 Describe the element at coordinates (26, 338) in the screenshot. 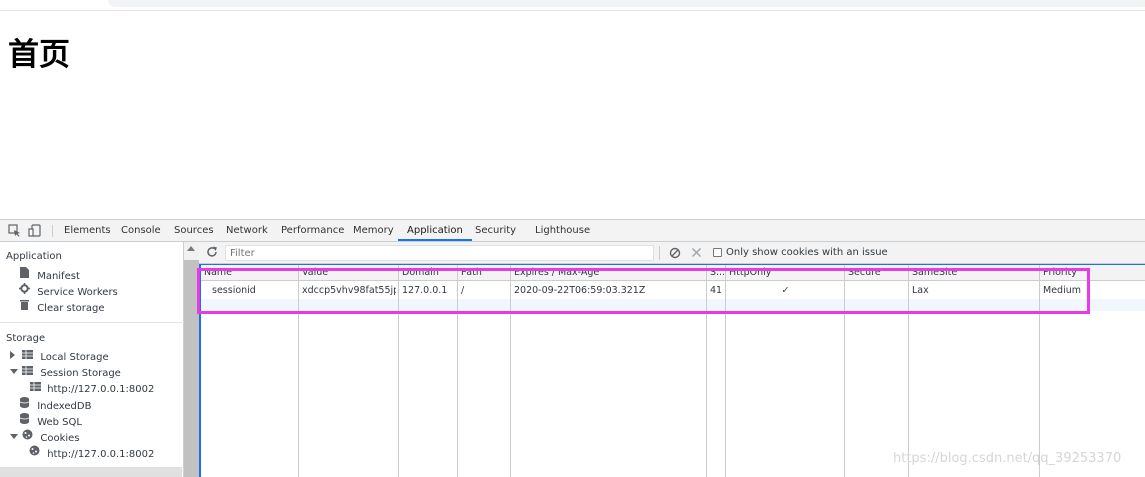

I see `sidebar-section-storage: Storage` at that location.